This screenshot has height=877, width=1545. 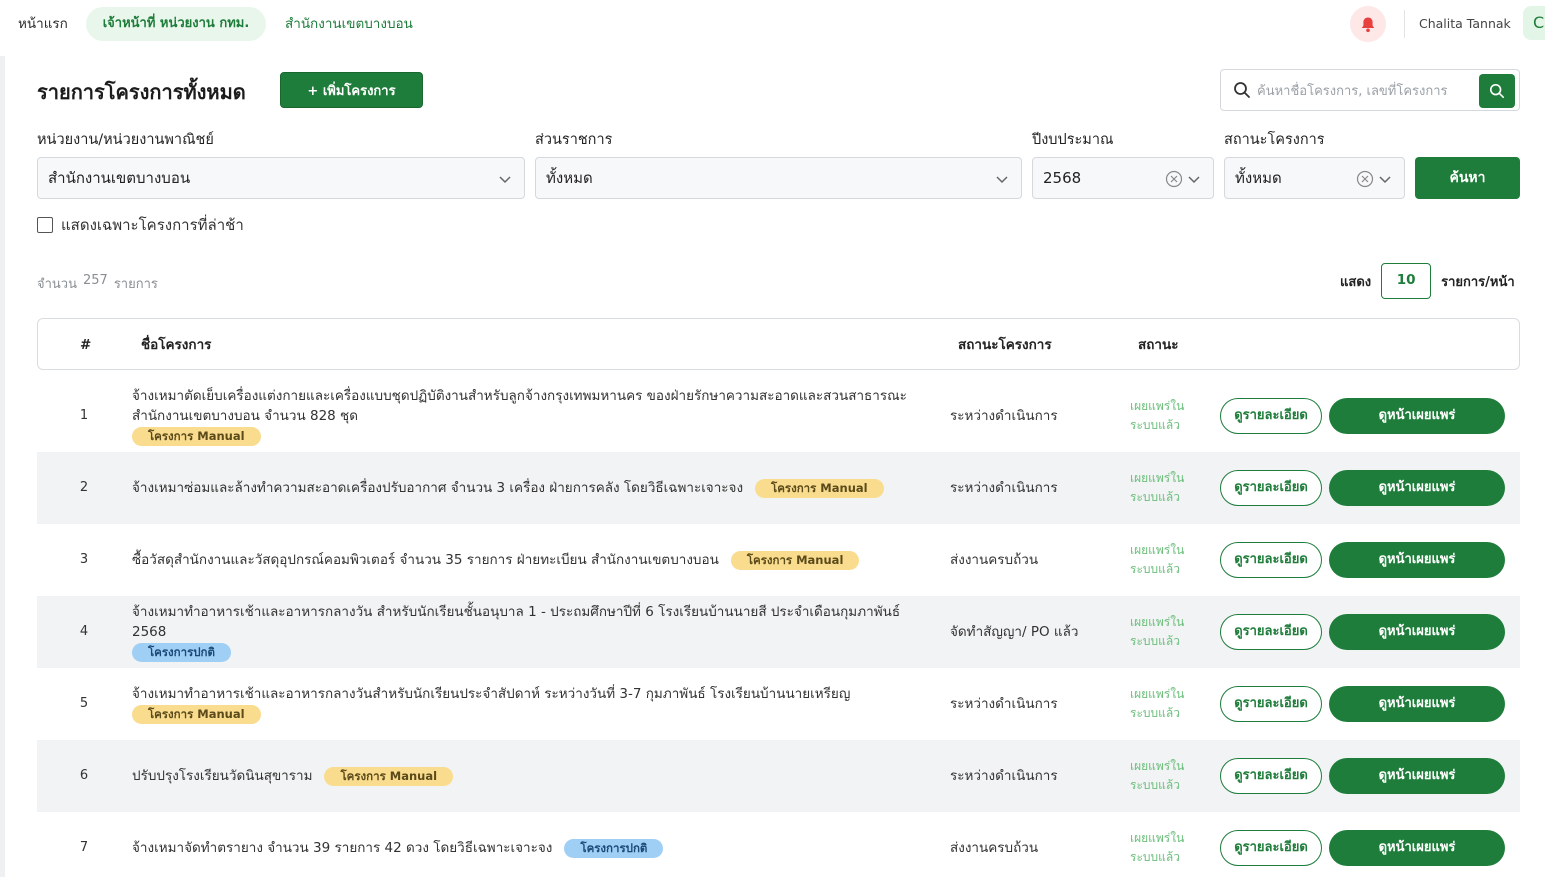 What do you see at coordinates (569, 178) in the screenshot?
I see `division-select-value: ทั้งหมด` at bounding box center [569, 178].